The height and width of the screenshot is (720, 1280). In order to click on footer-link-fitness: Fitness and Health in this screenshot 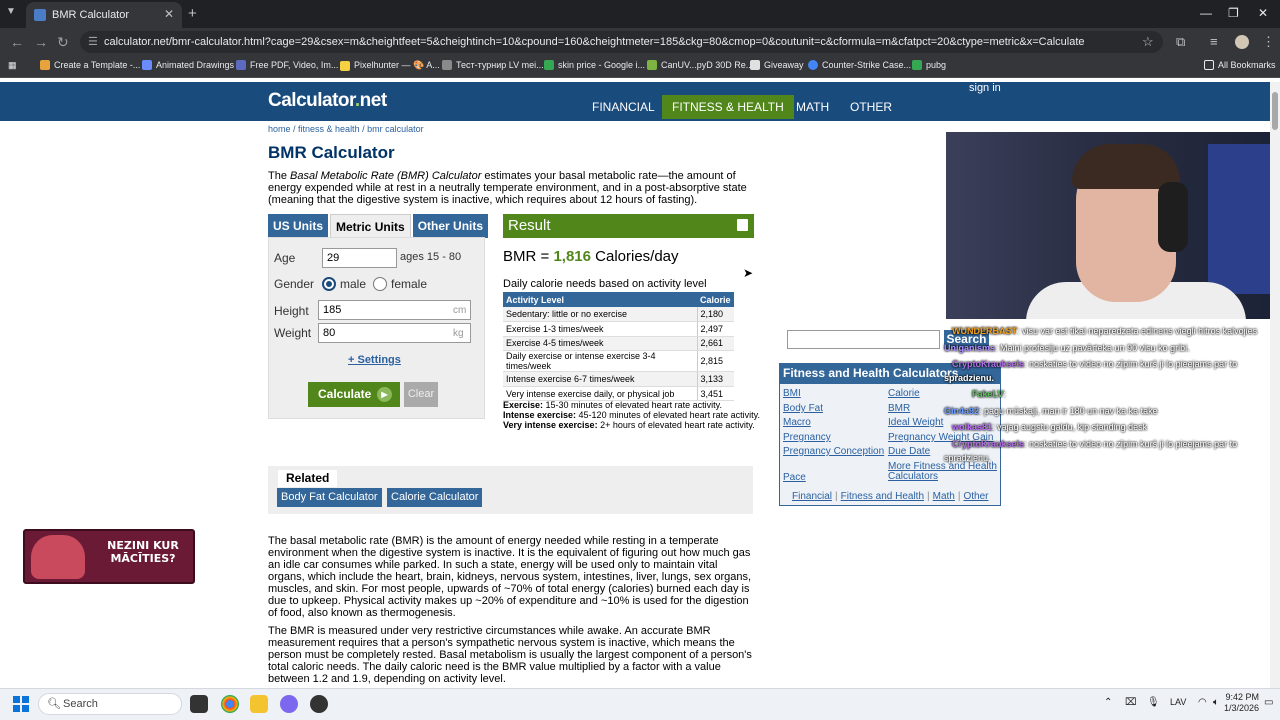, I will do `click(882, 496)`.